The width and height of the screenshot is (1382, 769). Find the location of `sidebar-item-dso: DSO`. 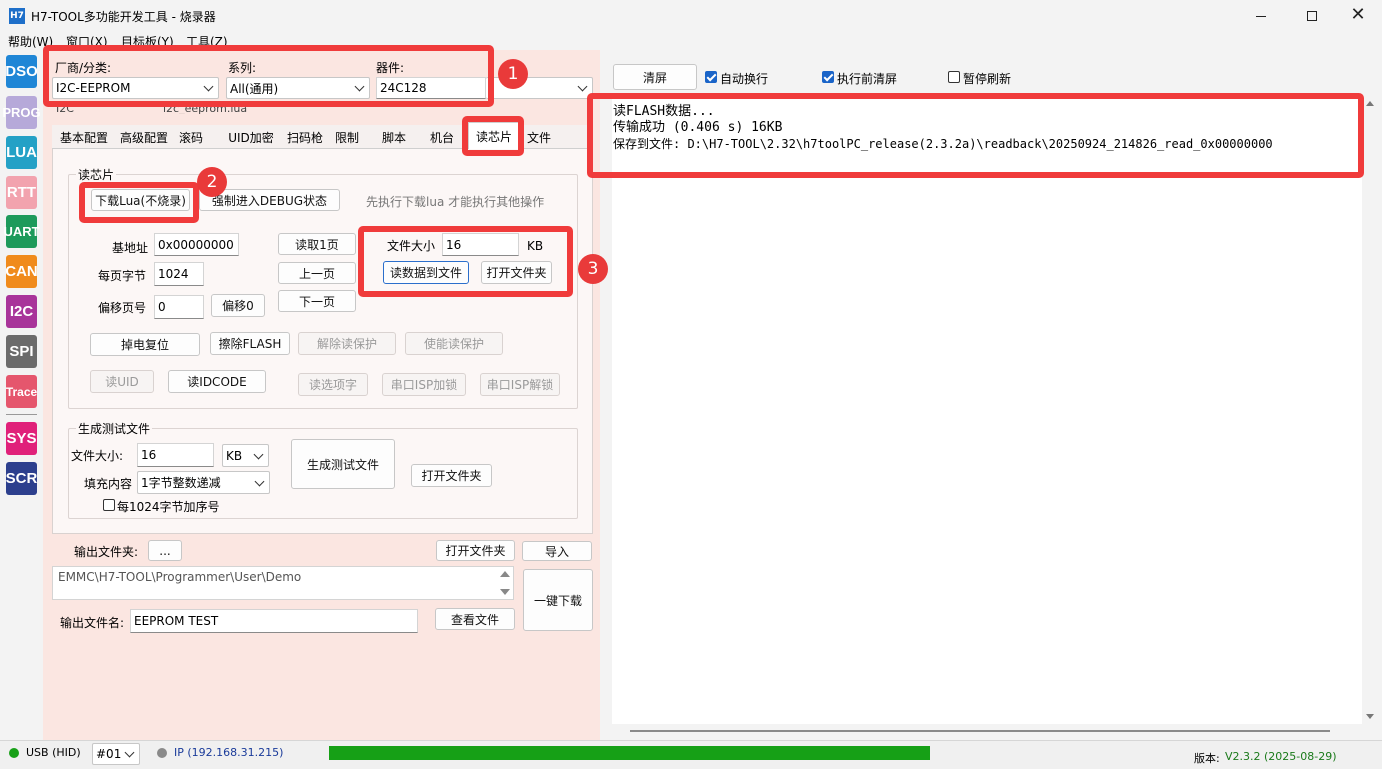

sidebar-item-dso: DSO is located at coordinates (21, 71).